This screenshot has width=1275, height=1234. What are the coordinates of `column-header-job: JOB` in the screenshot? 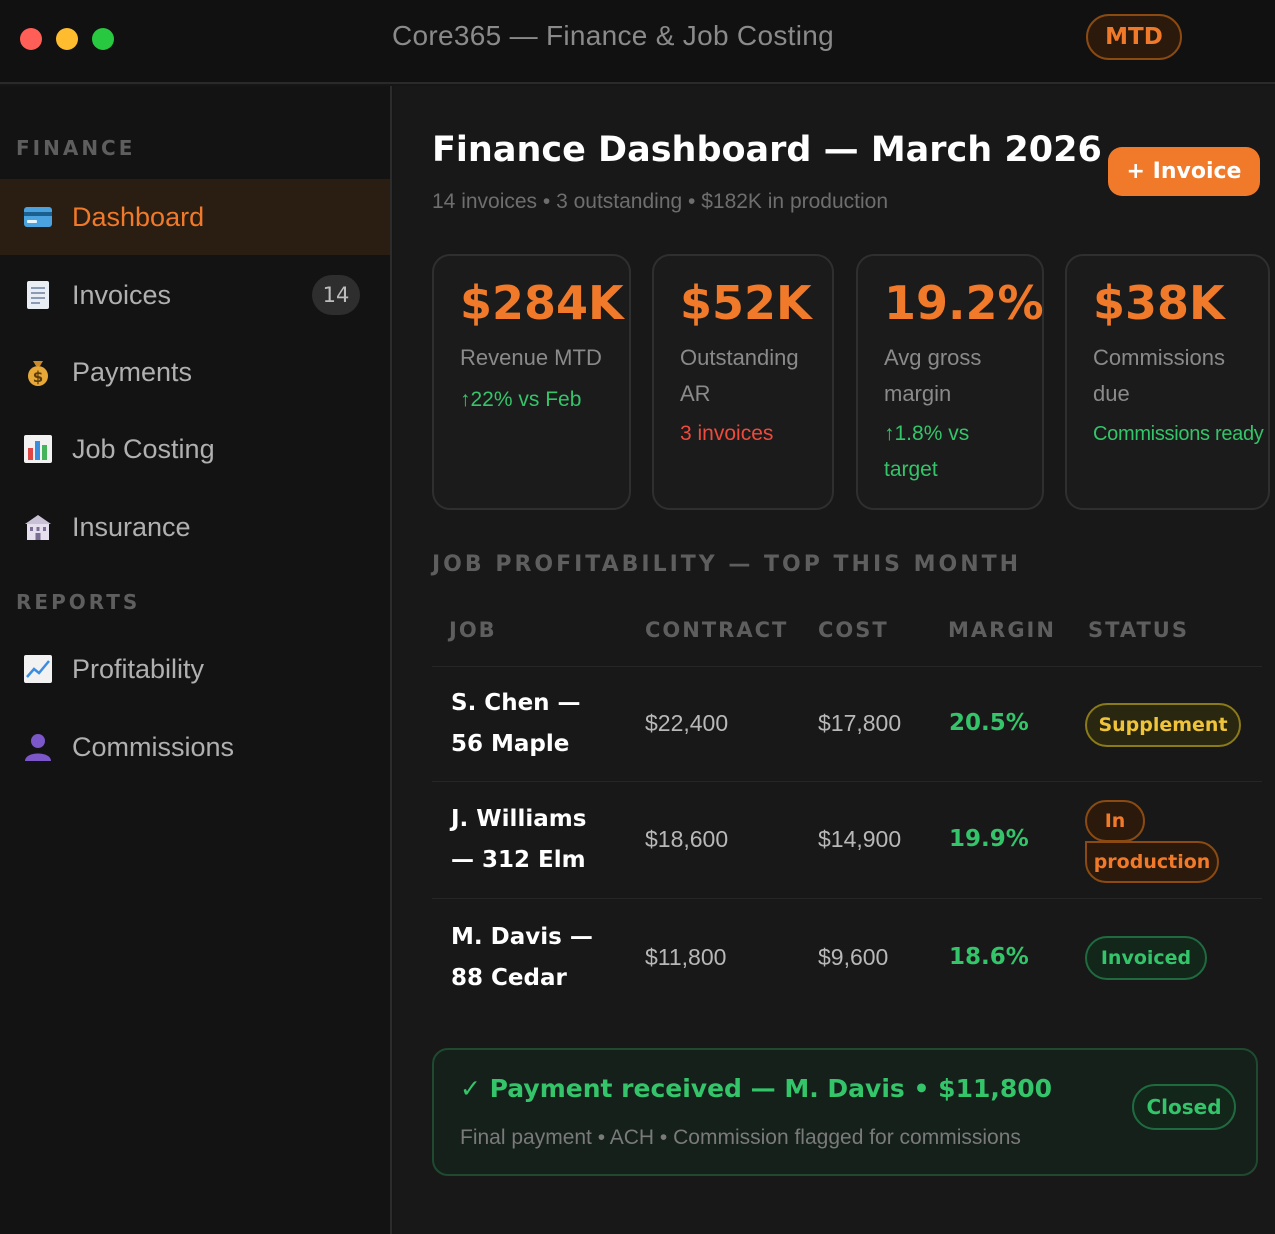 It's located at (473, 630).